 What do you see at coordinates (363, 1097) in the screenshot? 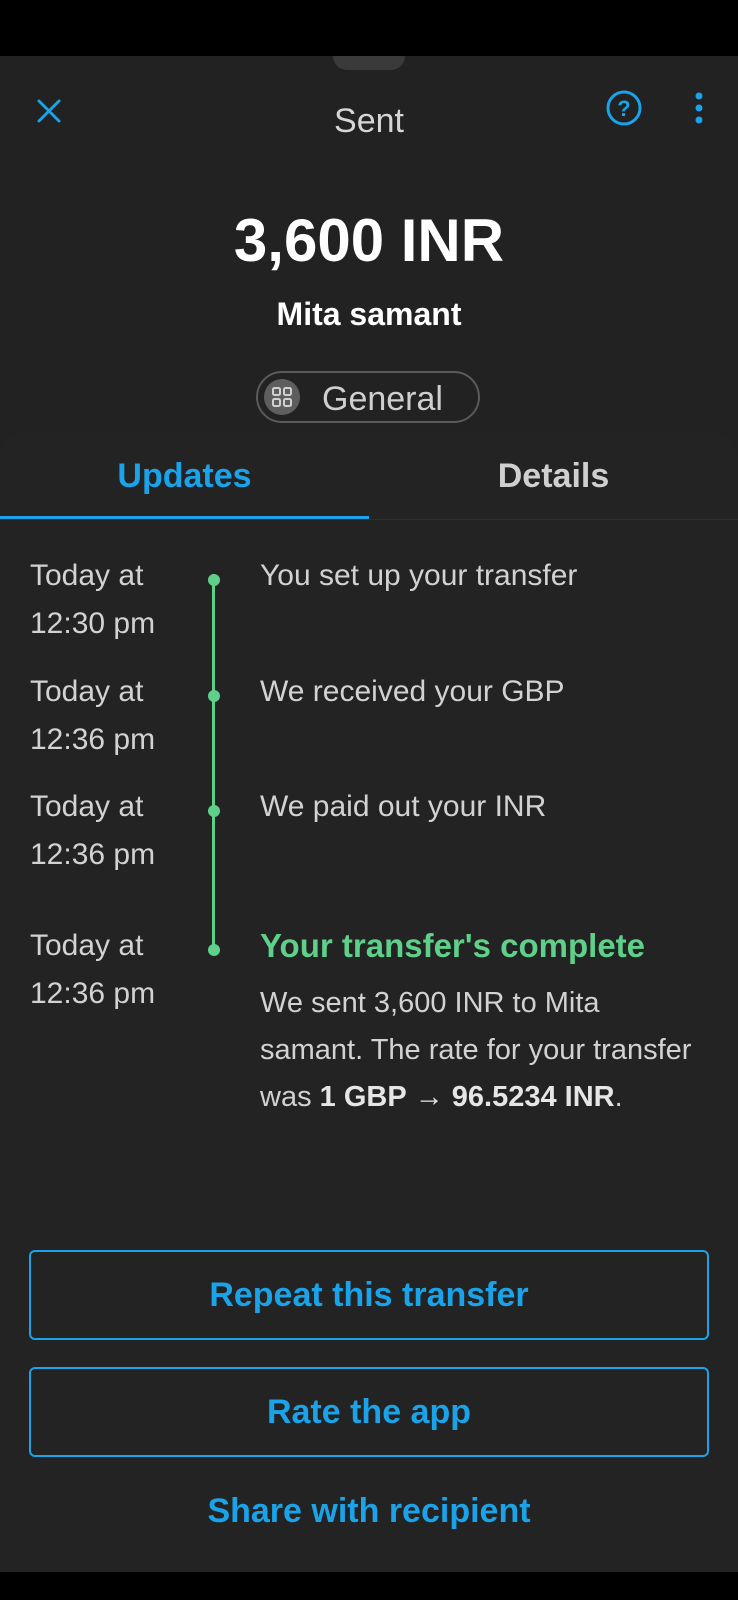
I see `rate-from: 1 GBP` at bounding box center [363, 1097].